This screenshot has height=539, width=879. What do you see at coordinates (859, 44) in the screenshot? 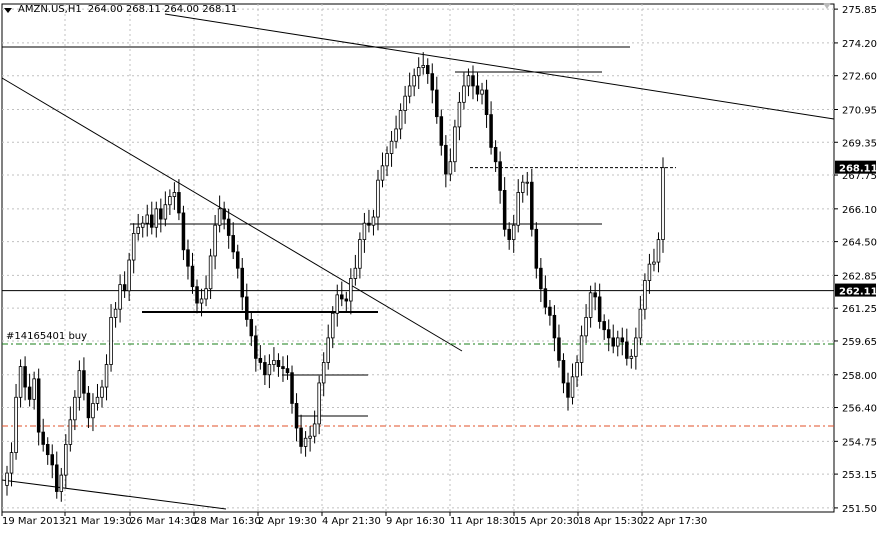
I see `y-tick-label: 274.20` at bounding box center [859, 44].